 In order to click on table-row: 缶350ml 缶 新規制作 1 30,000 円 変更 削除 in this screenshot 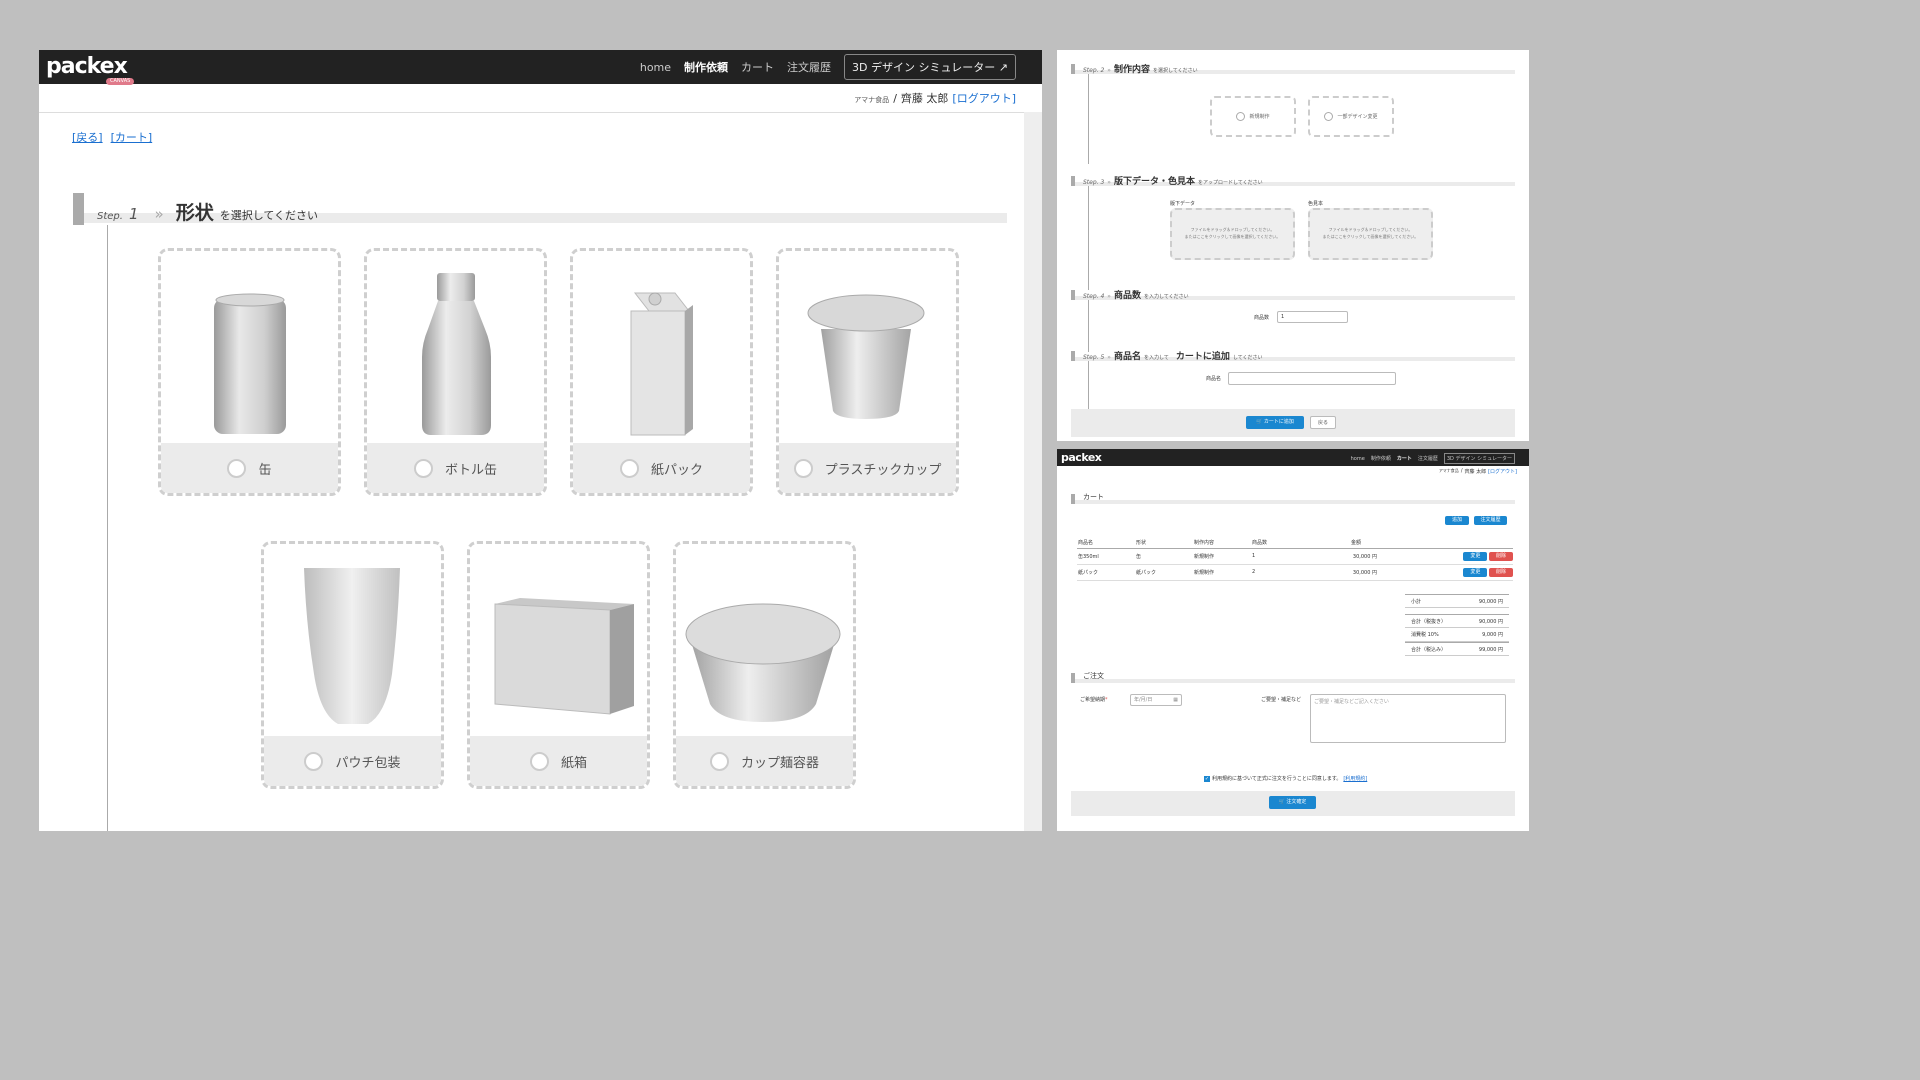, I will do `click(1295, 556)`.